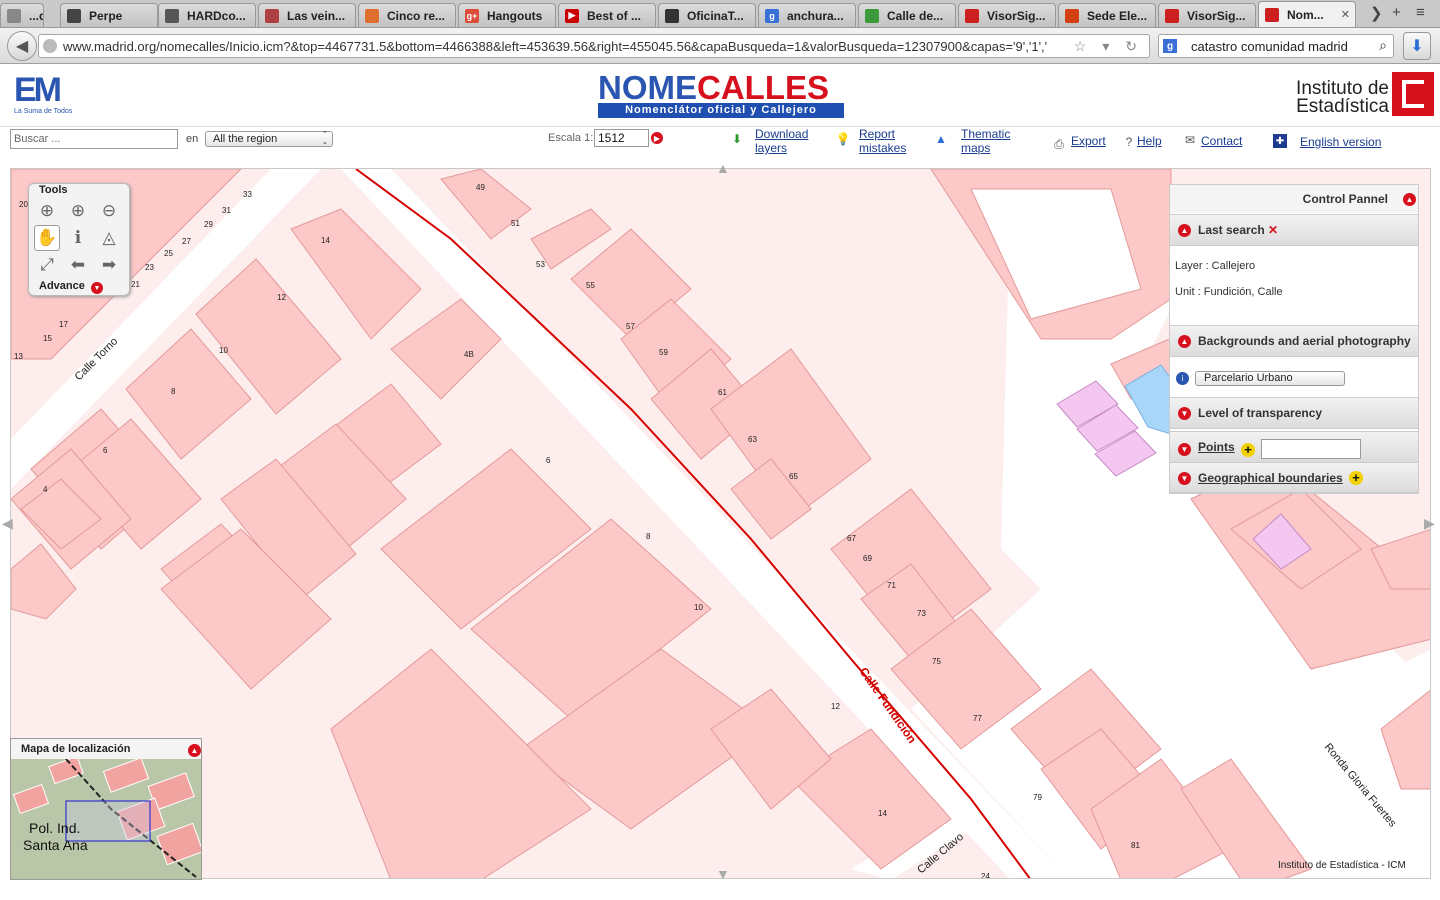  What do you see at coordinates (771, 148) in the screenshot?
I see `download-line2: layers` at bounding box center [771, 148].